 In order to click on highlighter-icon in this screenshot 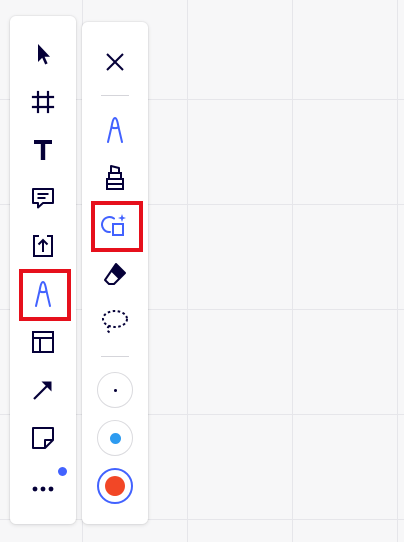, I will do `click(115, 177)`.